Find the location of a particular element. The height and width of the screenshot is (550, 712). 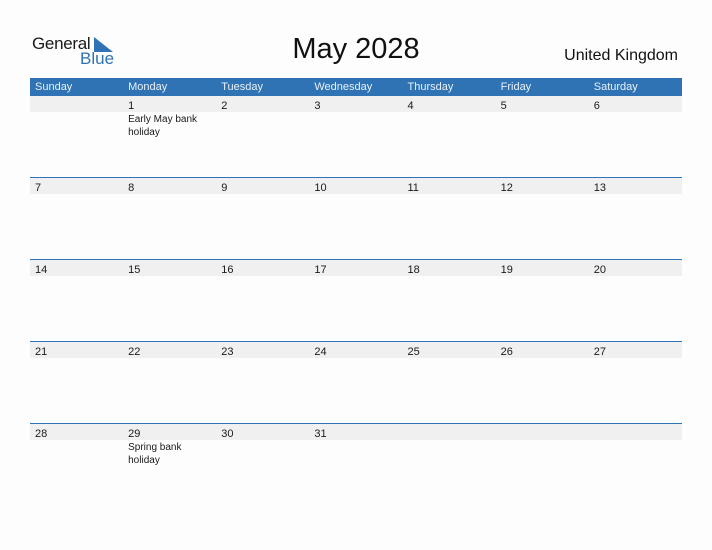

day-cell: 17 is located at coordinates (355, 268).